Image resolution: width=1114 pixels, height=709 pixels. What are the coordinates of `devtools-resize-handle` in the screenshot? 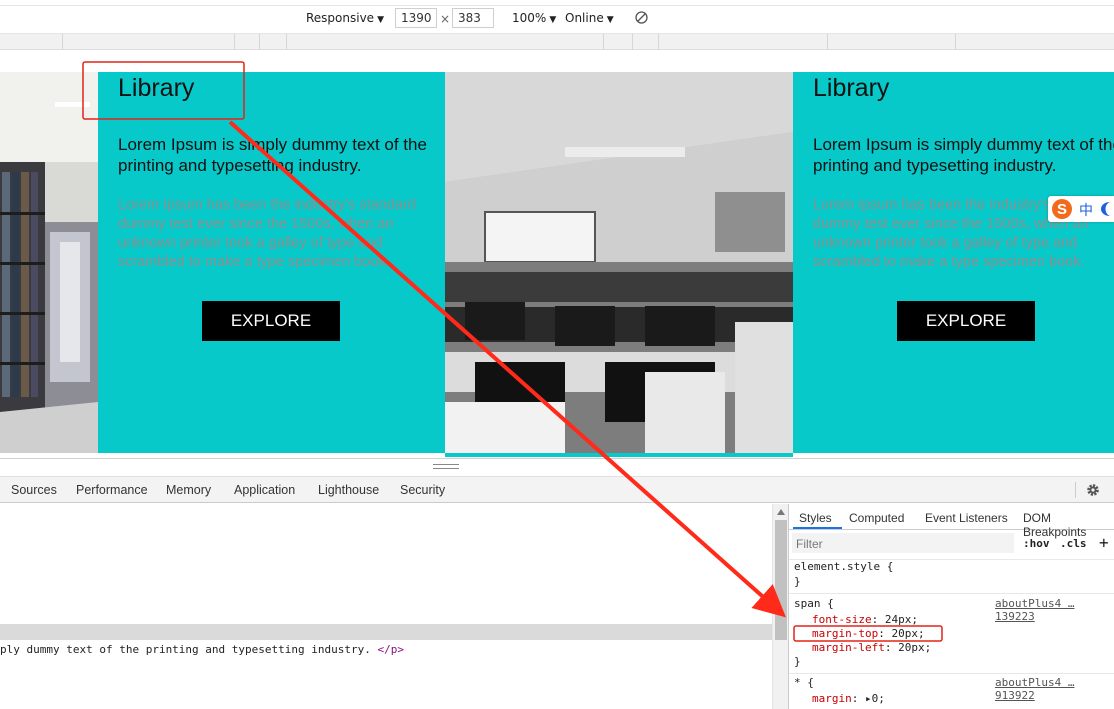 It's located at (557, 467).